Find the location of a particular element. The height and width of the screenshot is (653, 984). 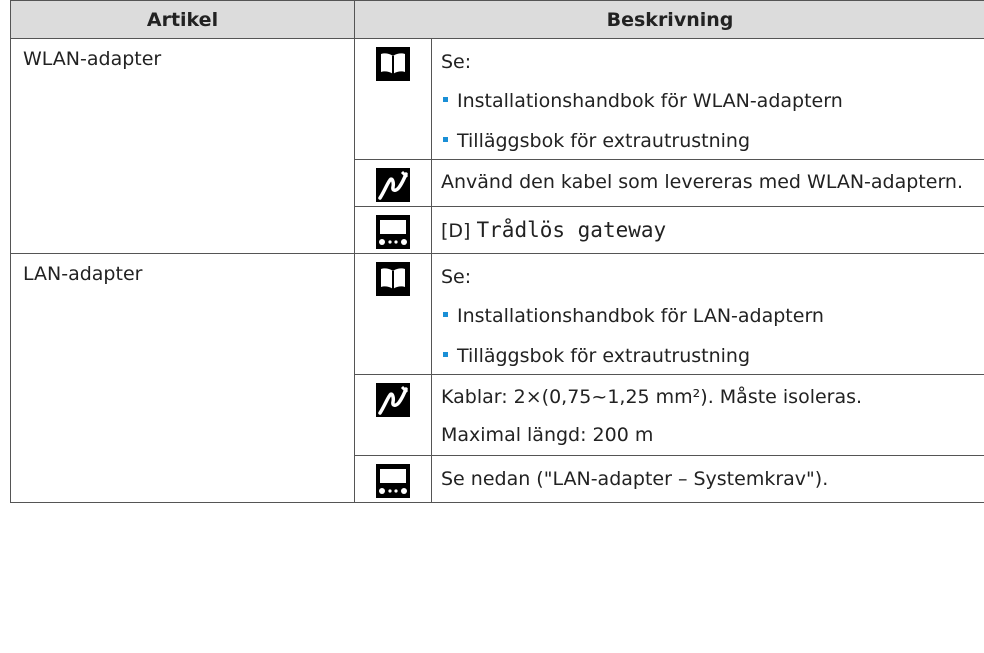

artikel-cell-wlan: WLAN-adapter is located at coordinates (182, 146).